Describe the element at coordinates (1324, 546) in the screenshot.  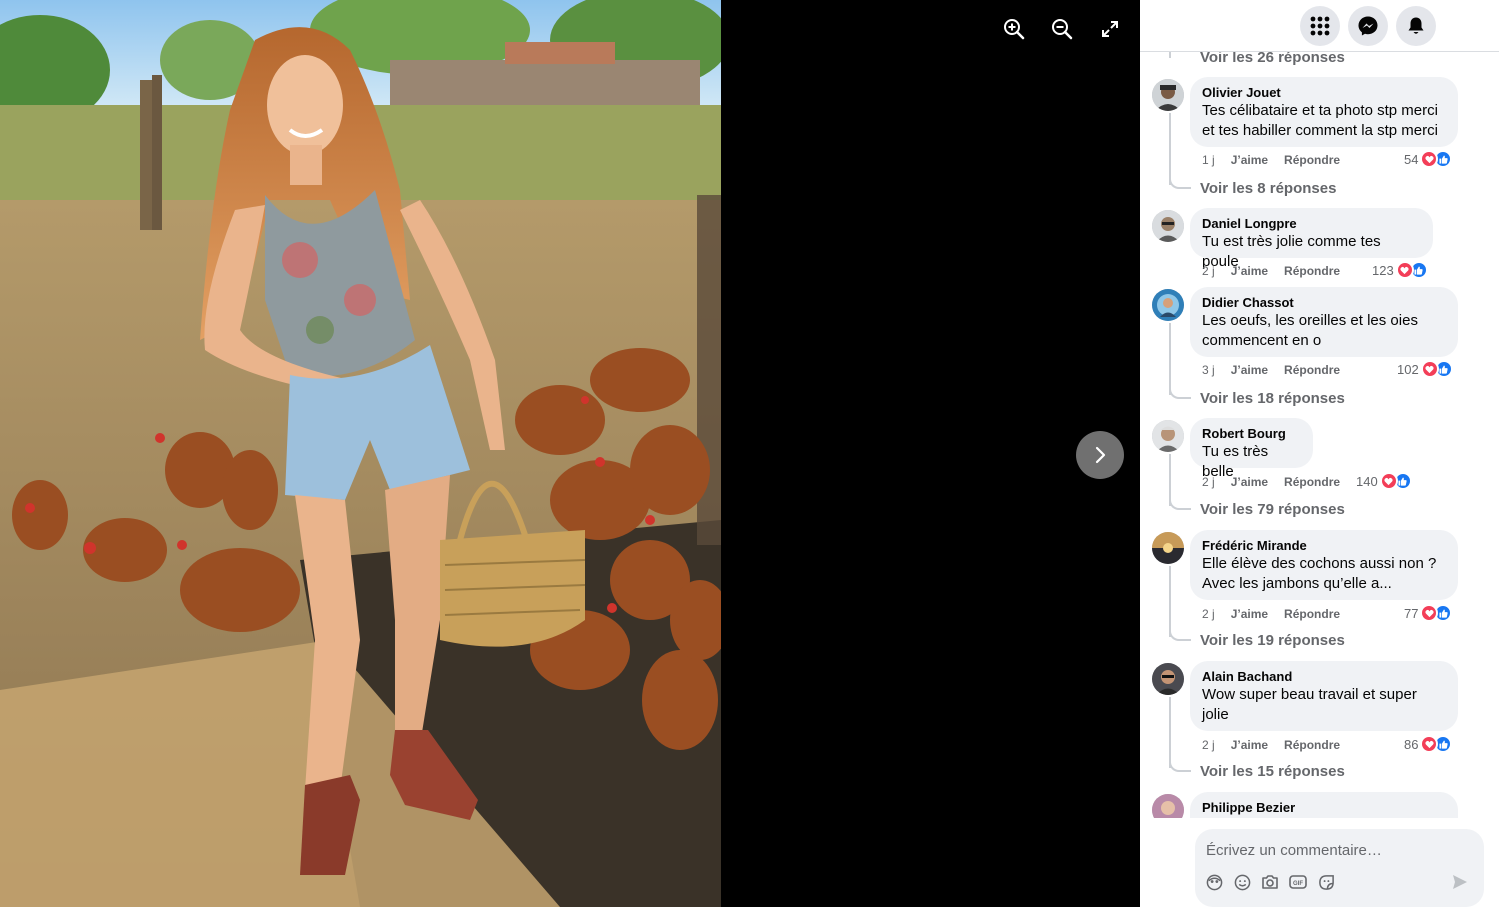
I see `comment-author: Frédéric Mirande` at that location.